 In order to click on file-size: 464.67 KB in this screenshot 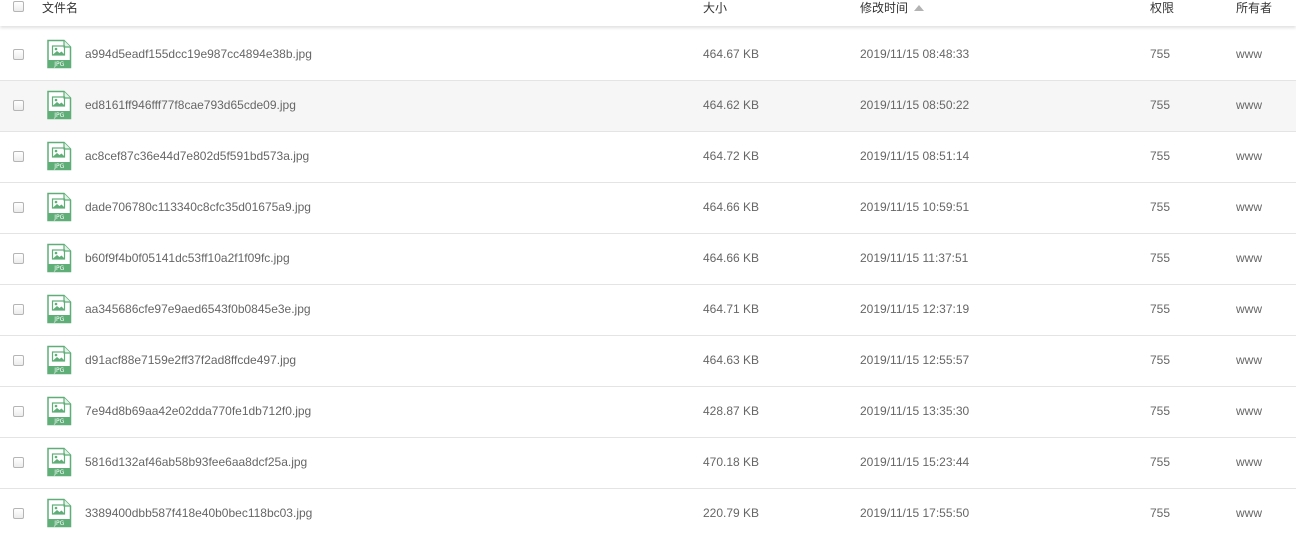, I will do `click(731, 54)`.